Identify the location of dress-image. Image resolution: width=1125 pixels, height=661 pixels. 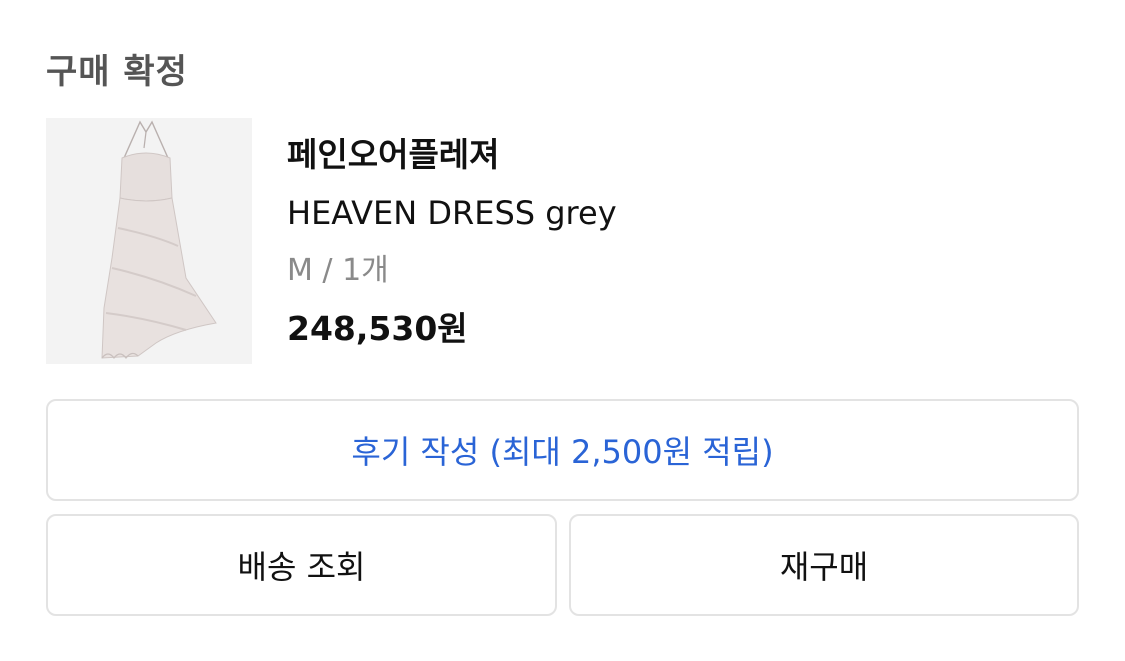
(149, 241).